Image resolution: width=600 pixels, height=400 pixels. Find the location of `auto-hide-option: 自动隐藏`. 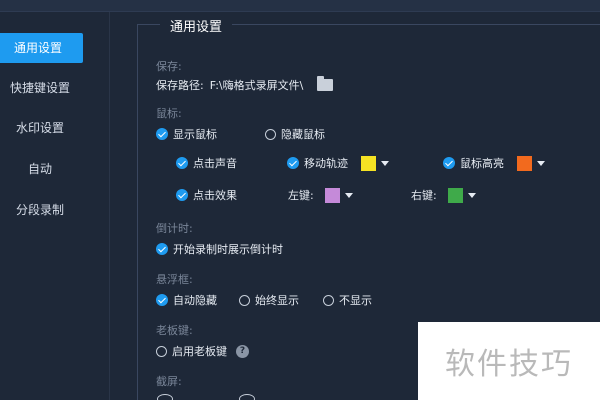

auto-hide-option: 自动隐藏 is located at coordinates (186, 300).